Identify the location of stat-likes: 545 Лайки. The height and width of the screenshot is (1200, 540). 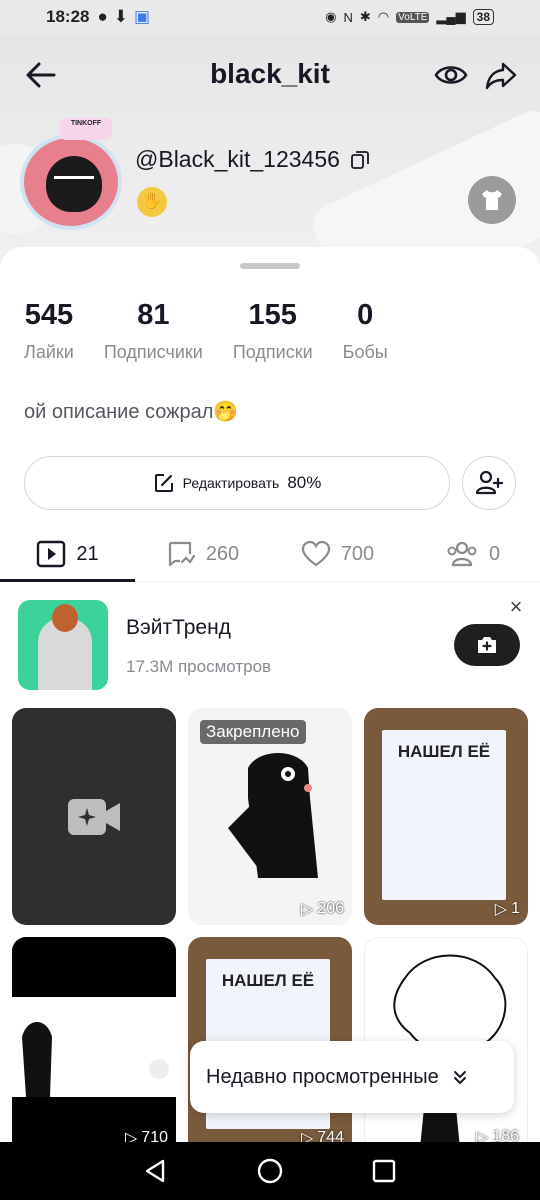
(49, 331).